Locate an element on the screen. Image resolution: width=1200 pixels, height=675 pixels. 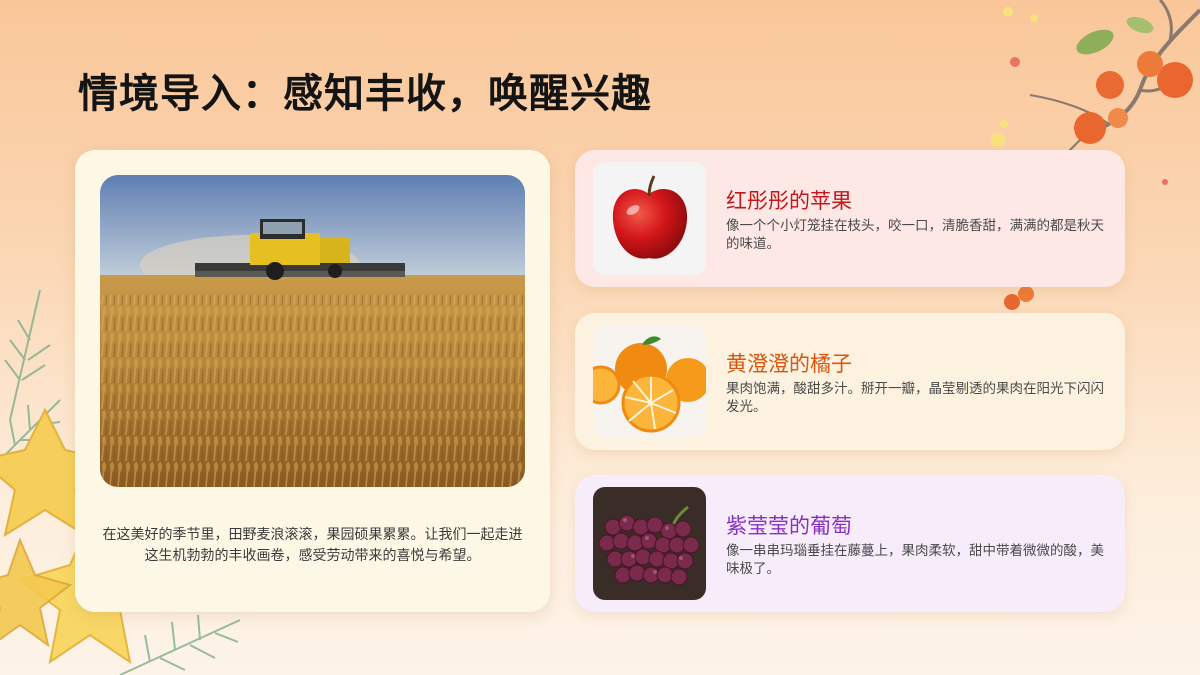
fruit-desc-apple: 像一个个小灯笼挂在枝头，咬一口，清脆香甜，满满的都是秋天的味道。 is located at coordinates (915, 235).